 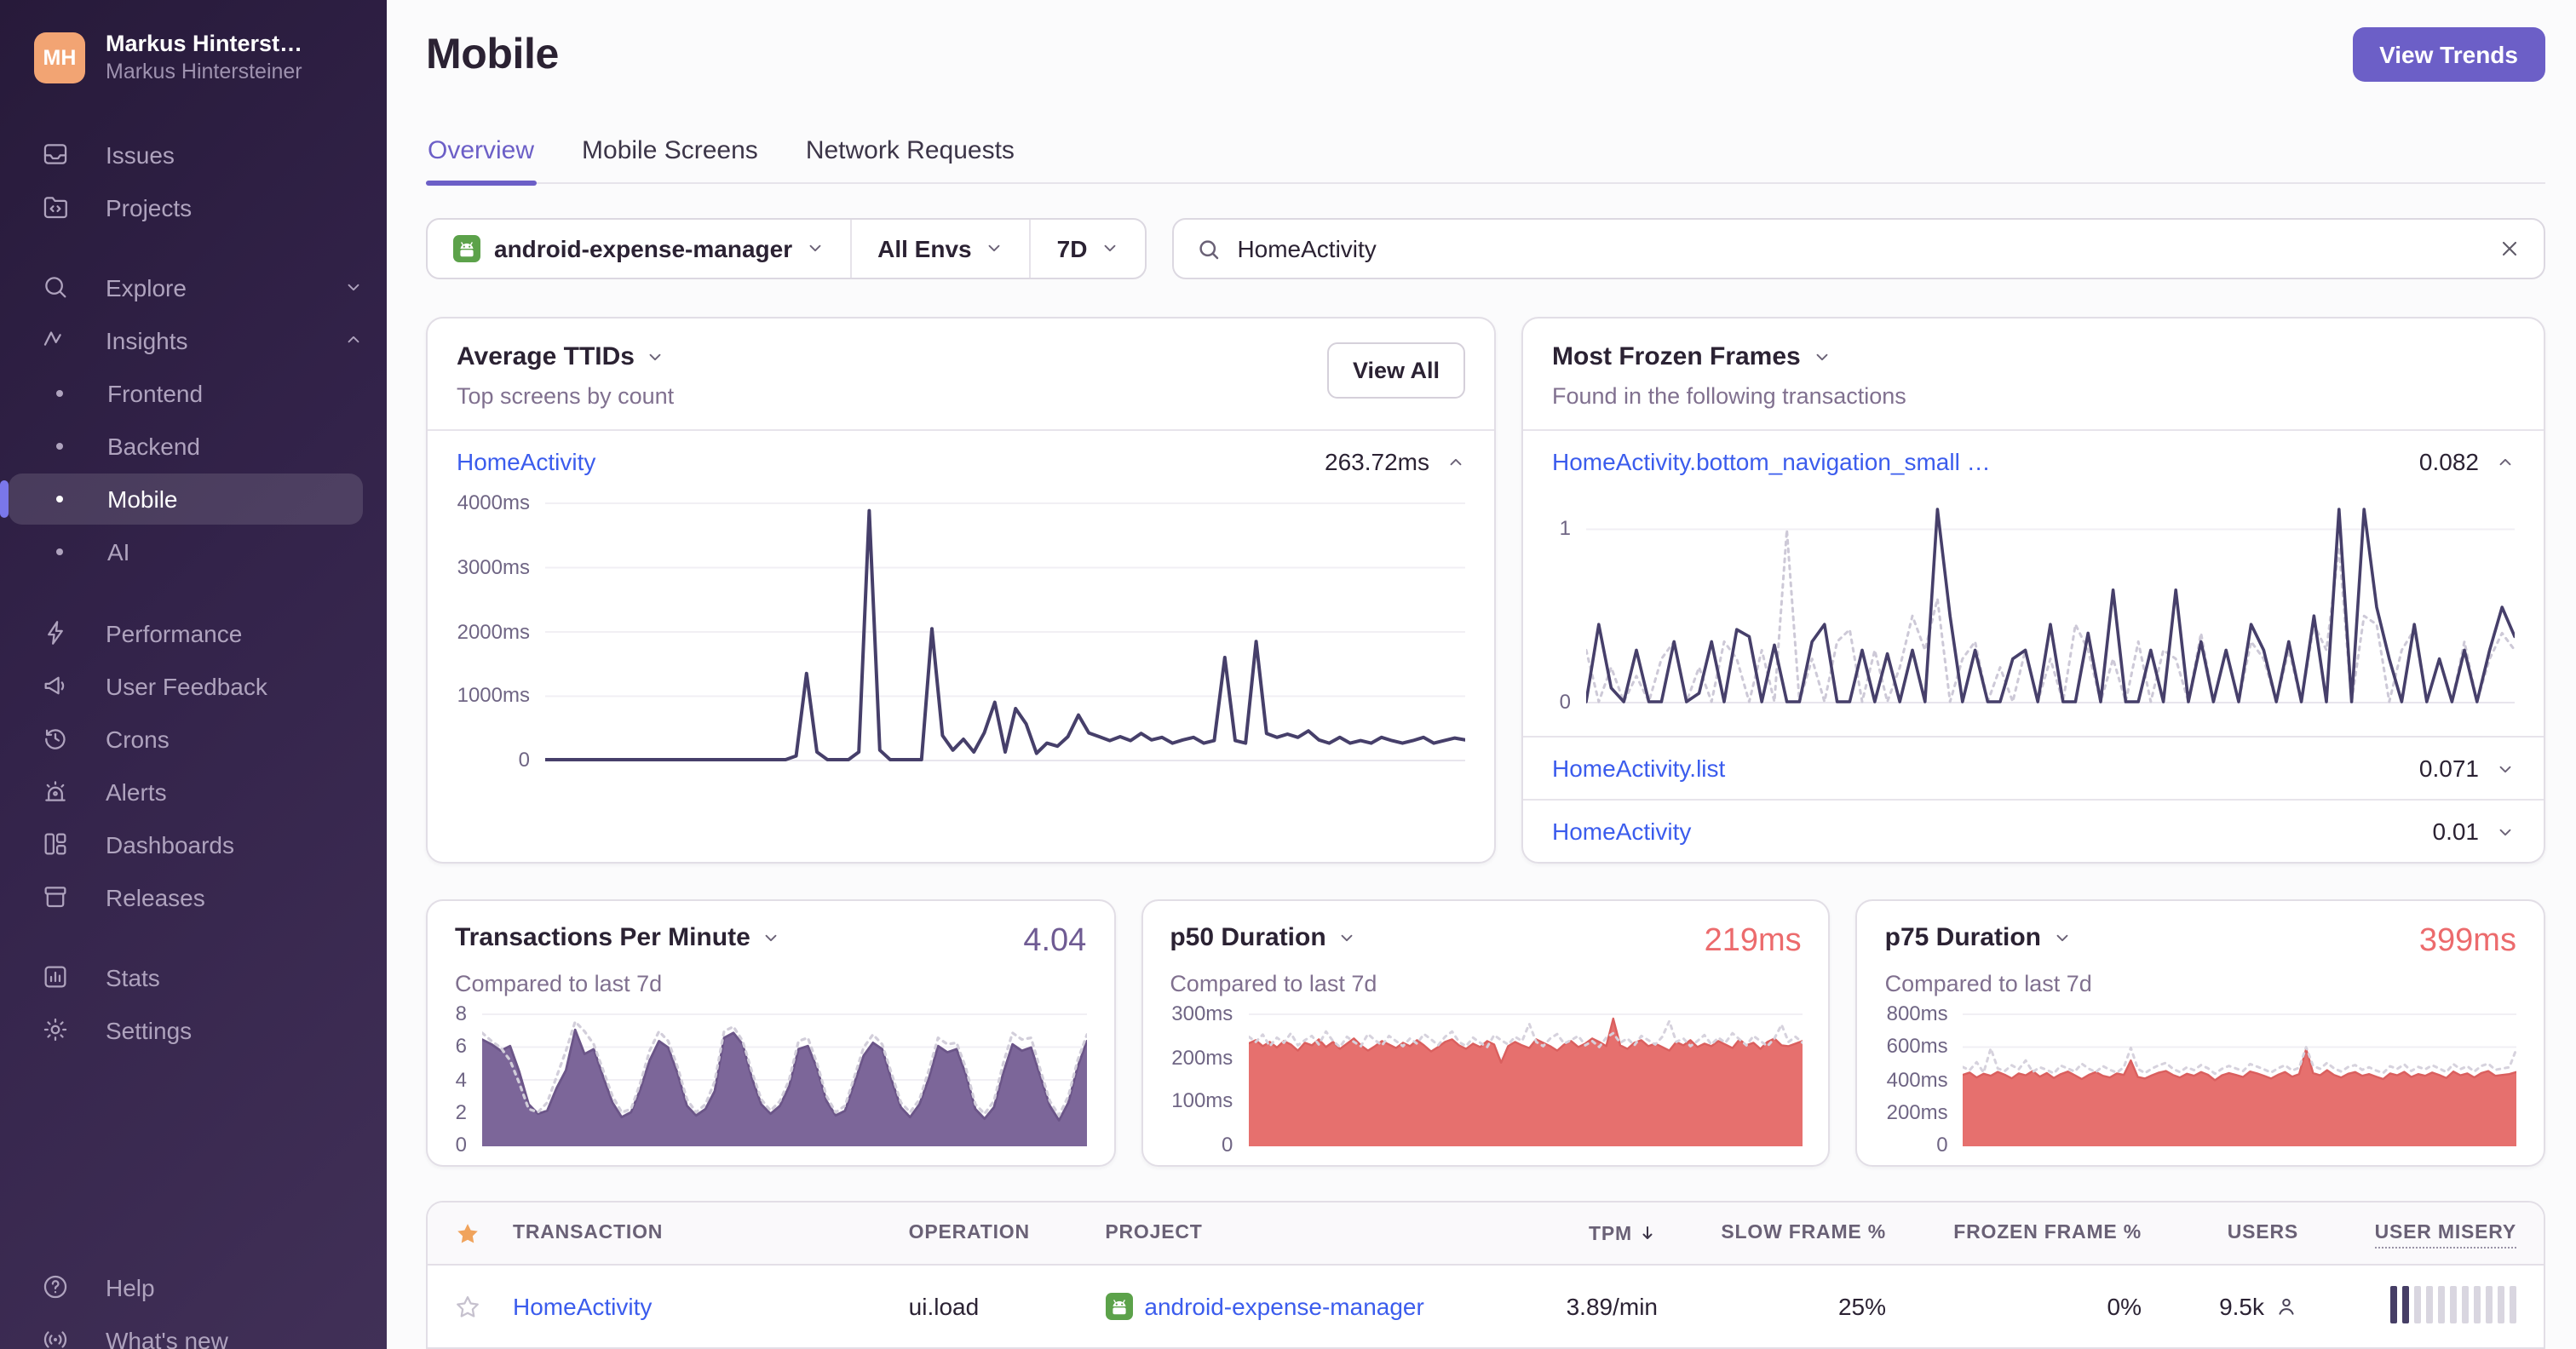 I want to click on date-range-selector: 7D, so click(x=1087, y=249).